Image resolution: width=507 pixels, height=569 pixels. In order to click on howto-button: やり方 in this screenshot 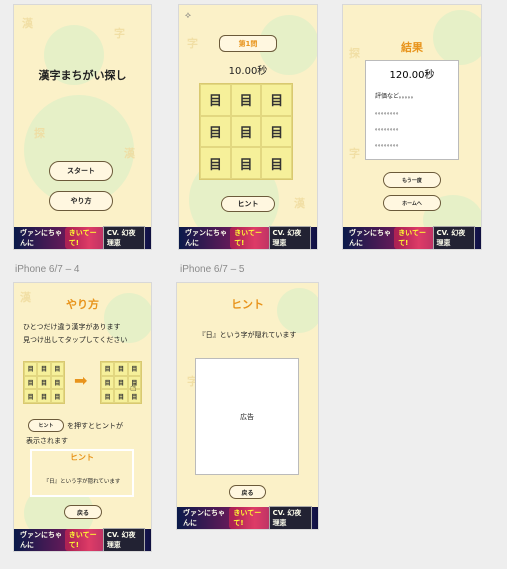, I will do `click(81, 201)`.